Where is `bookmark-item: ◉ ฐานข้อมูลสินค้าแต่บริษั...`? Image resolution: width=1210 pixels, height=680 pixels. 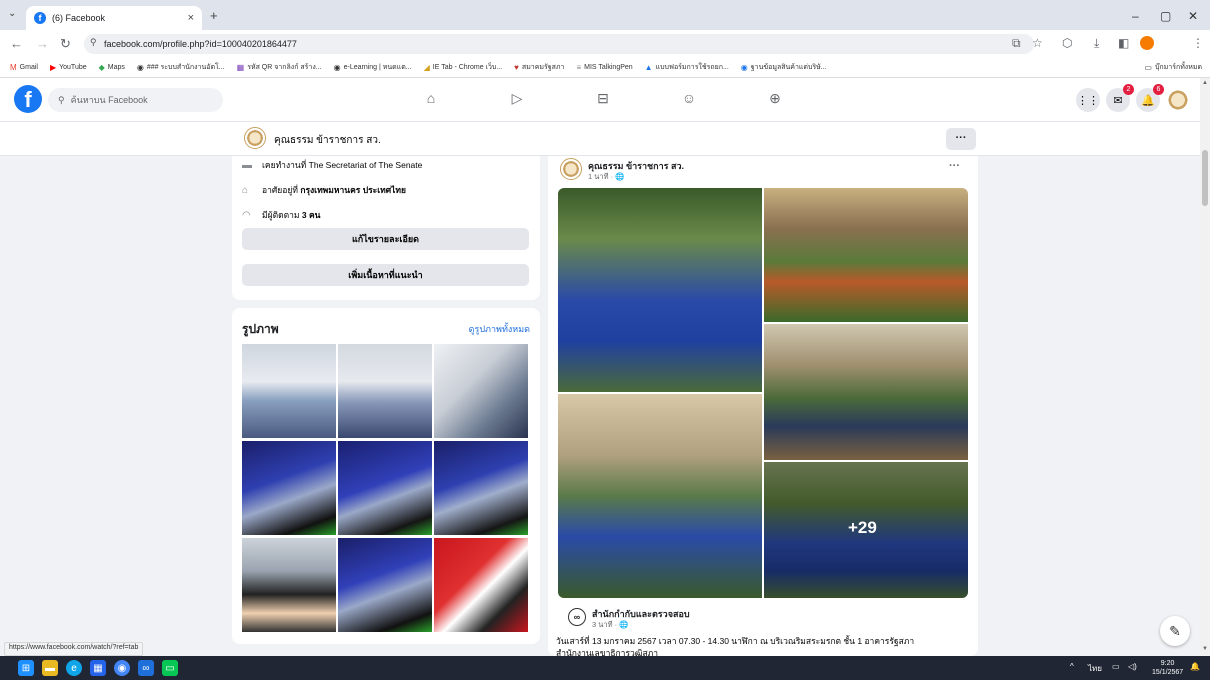
bookmark-item: ◉ ฐานข้อมูลสินค้าแต่บริษั... is located at coordinates (784, 67).